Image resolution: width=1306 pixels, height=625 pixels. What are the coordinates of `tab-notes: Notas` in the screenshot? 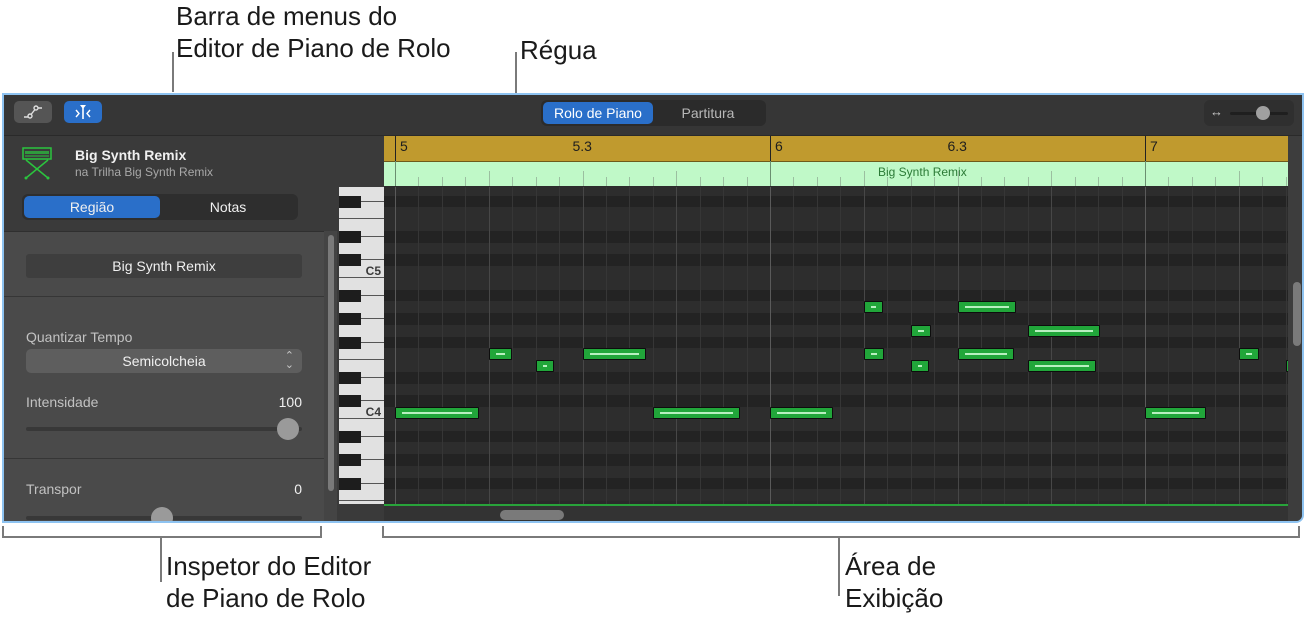 It's located at (228, 207).